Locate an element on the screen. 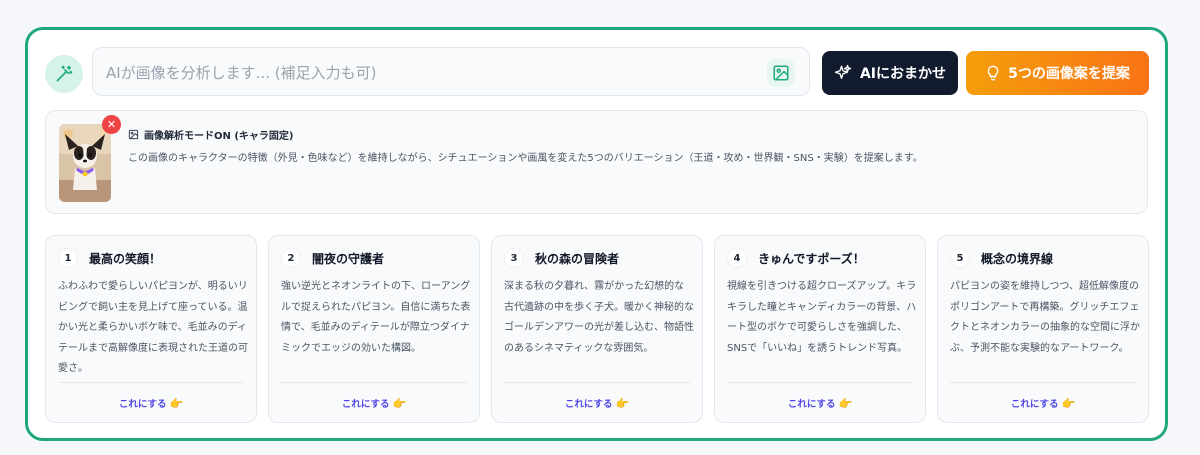 This screenshot has width=1200, height=455. search-placeholder: AIが画像を分析します... (補足入力も可) is located at coordinates (241, 73).